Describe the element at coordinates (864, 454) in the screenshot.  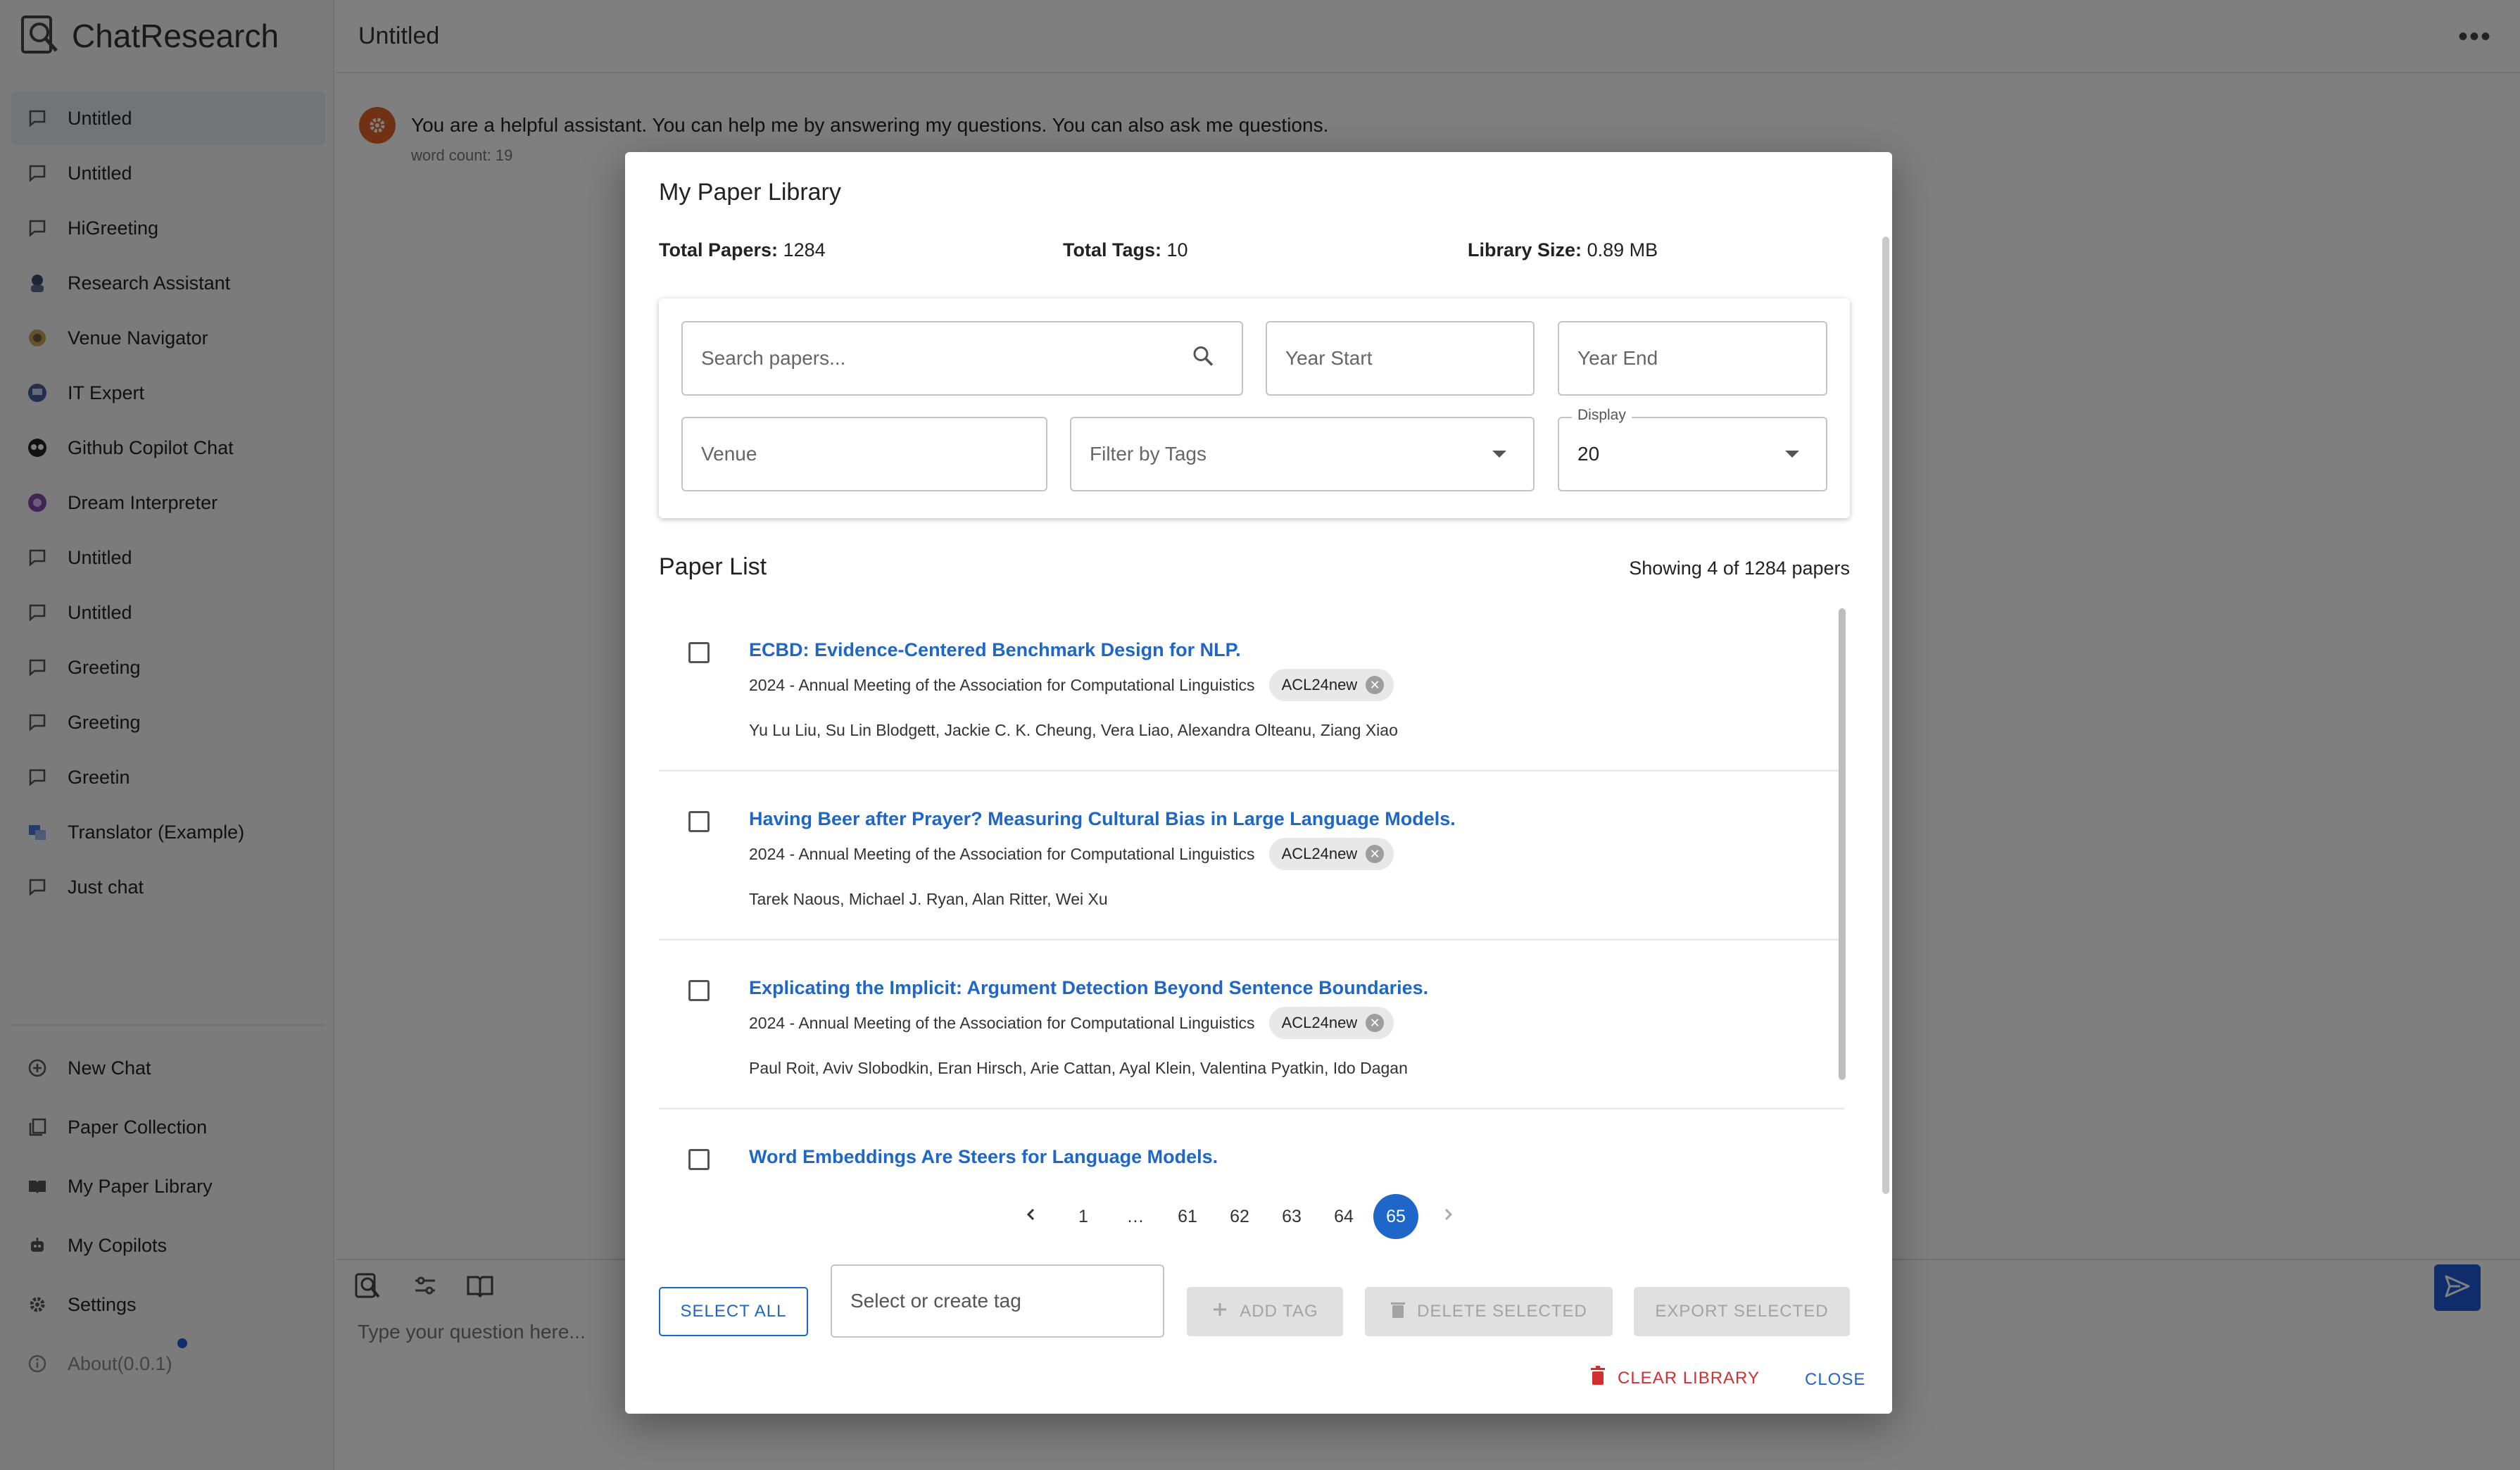
I see `venue-field: Venue` at that location.